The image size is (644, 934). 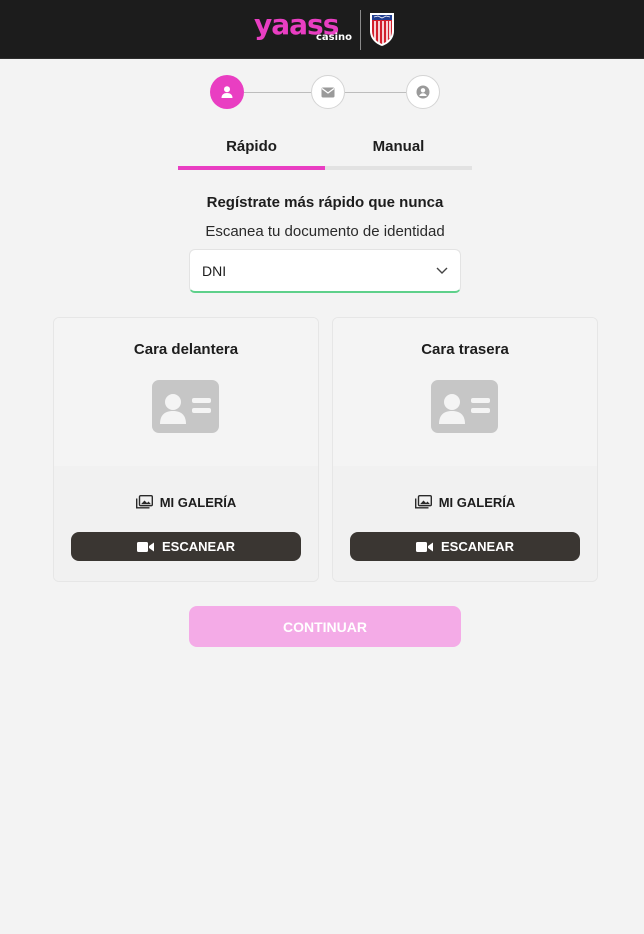 What do you see at coordinates (325, 626) in the screenshot?
I see `continue-button: CONTINUAR` at bounding box center [325, 626].